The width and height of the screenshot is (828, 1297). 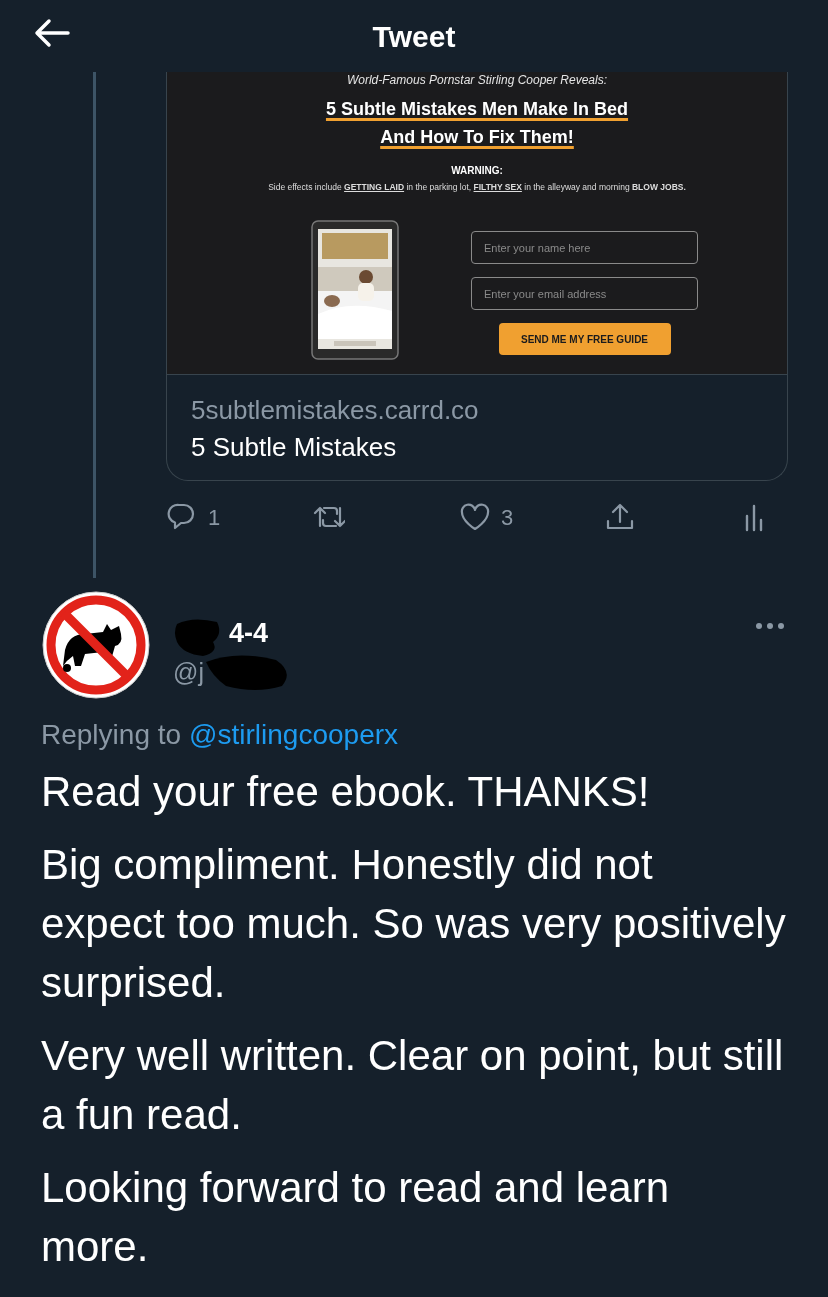 I want to click on tweet-paragraph: Very well written. Clear on point, but still a fun read., so click(x=413, y=1085).